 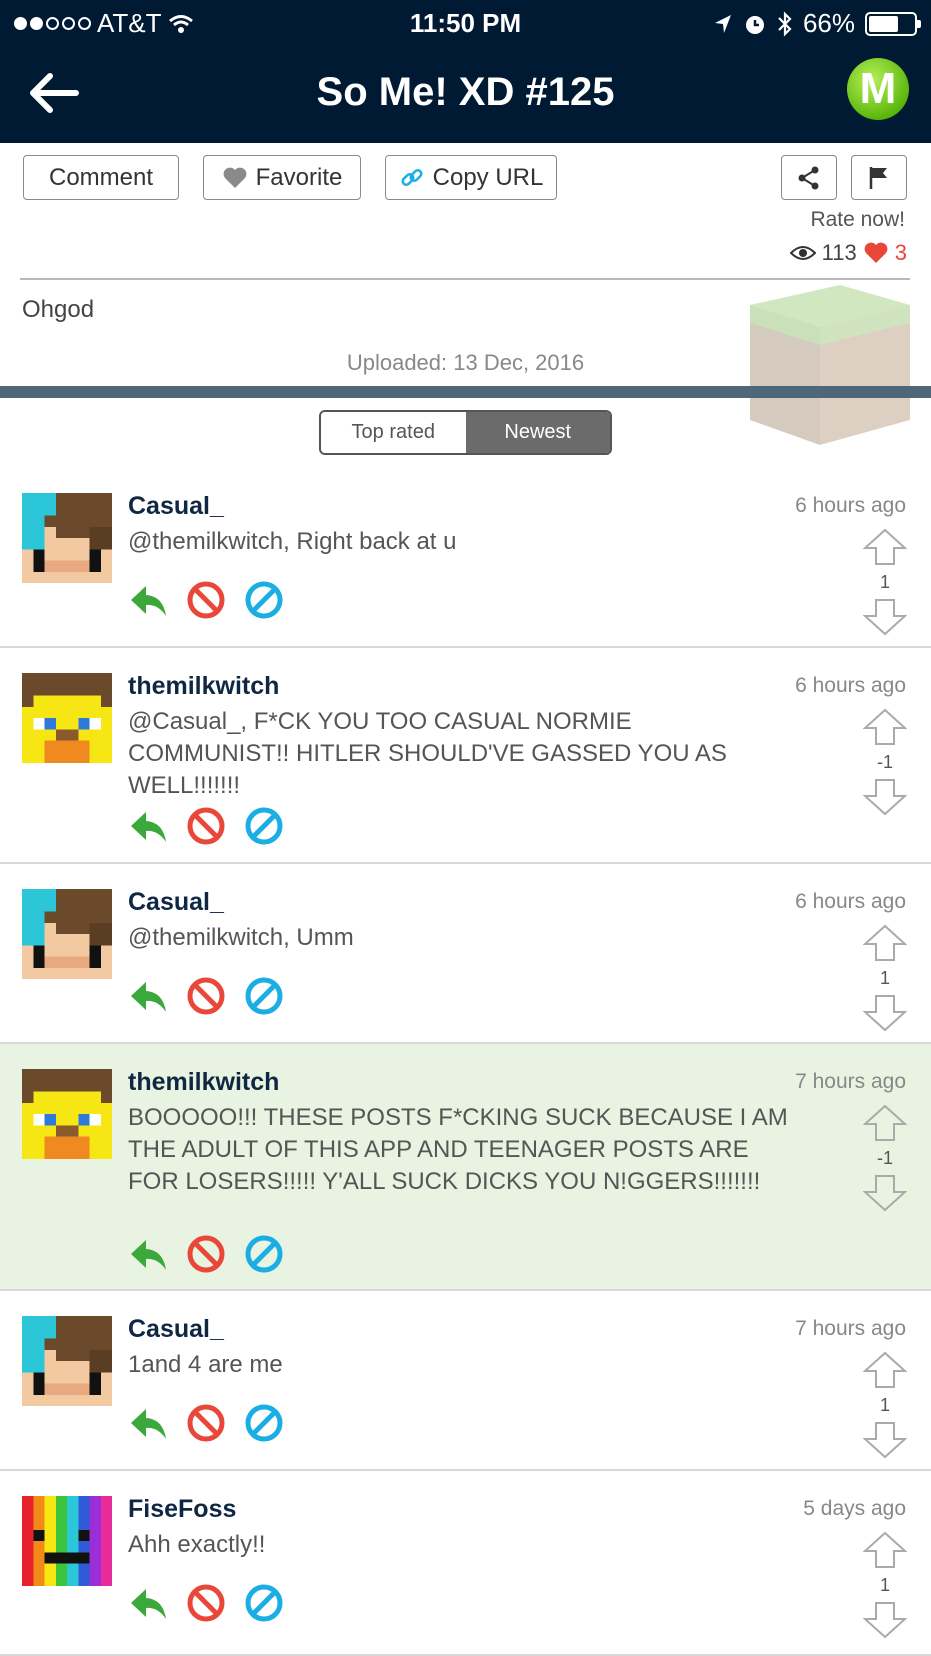 I want to click on share-icon, so click(x=808, y=177).